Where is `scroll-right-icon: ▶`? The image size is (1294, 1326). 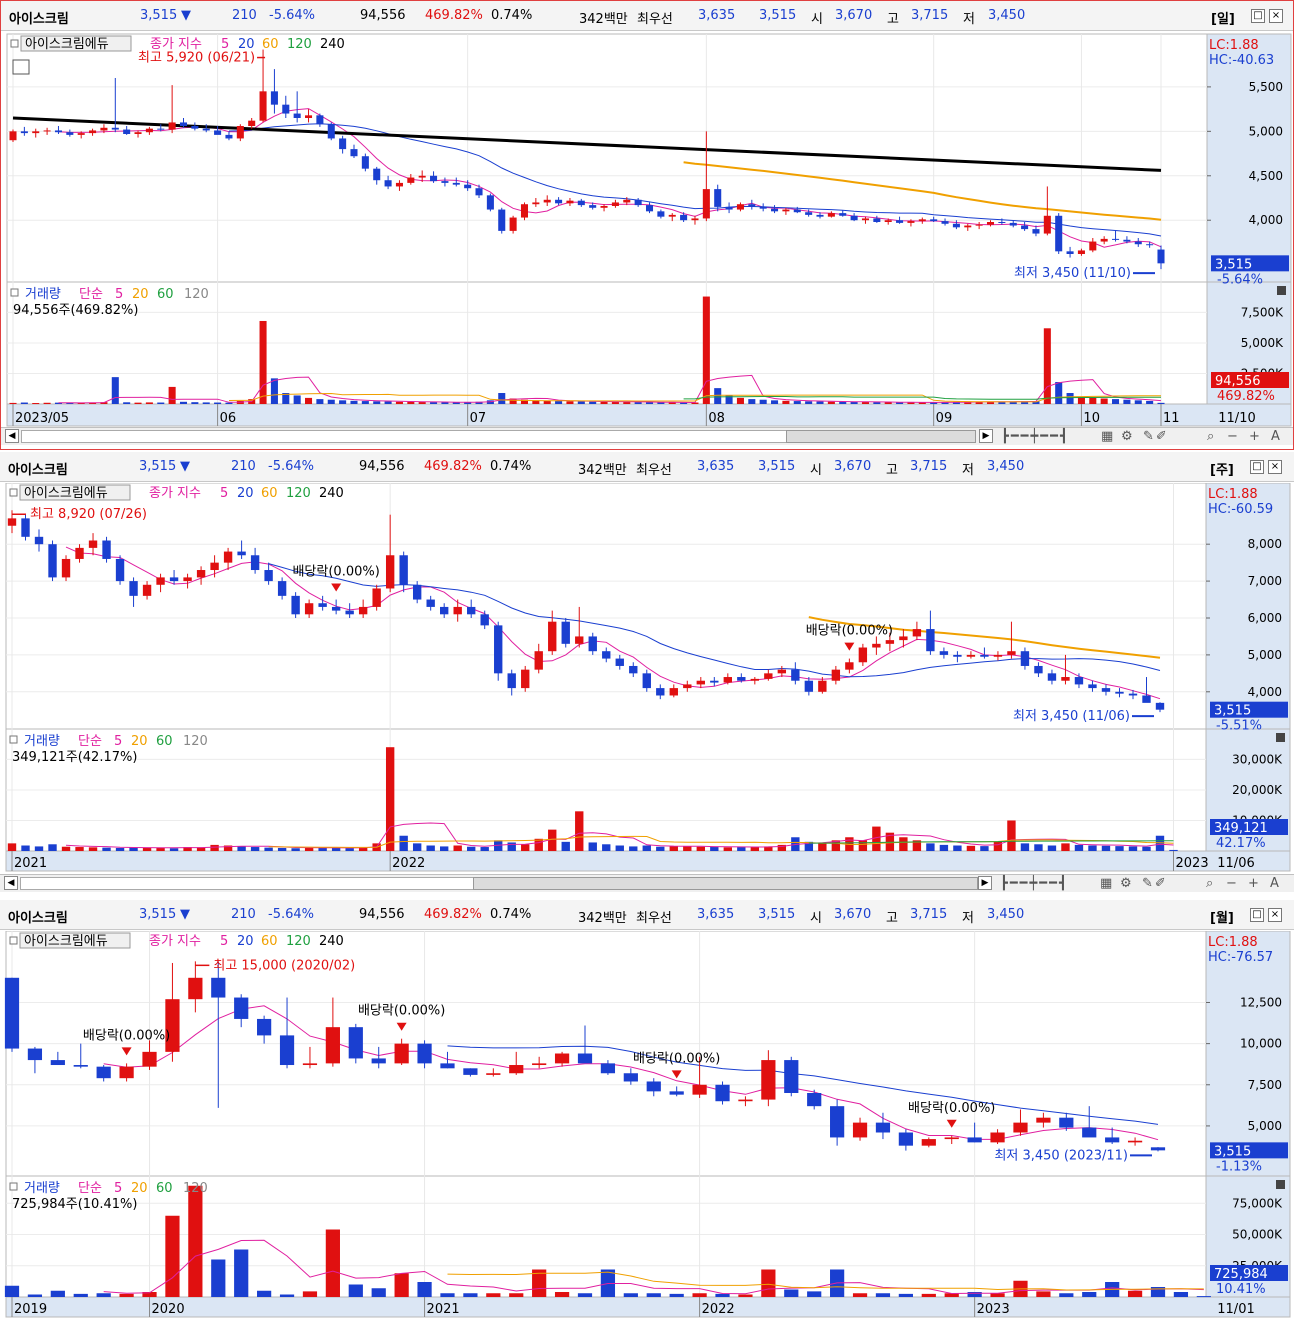
scroll-right-icon: ▶ is located at coordinates (985, 883).